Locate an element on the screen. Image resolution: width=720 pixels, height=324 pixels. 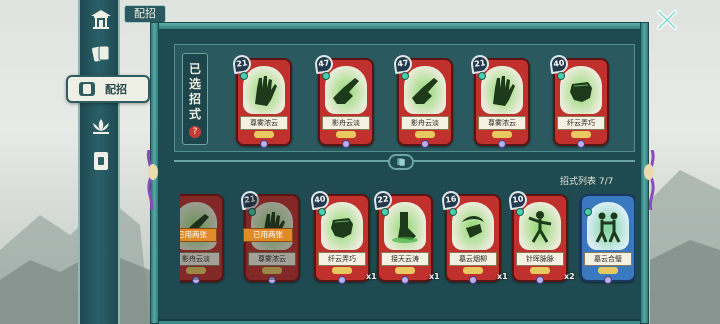
cards-icon is located at coordinates (101, 53).